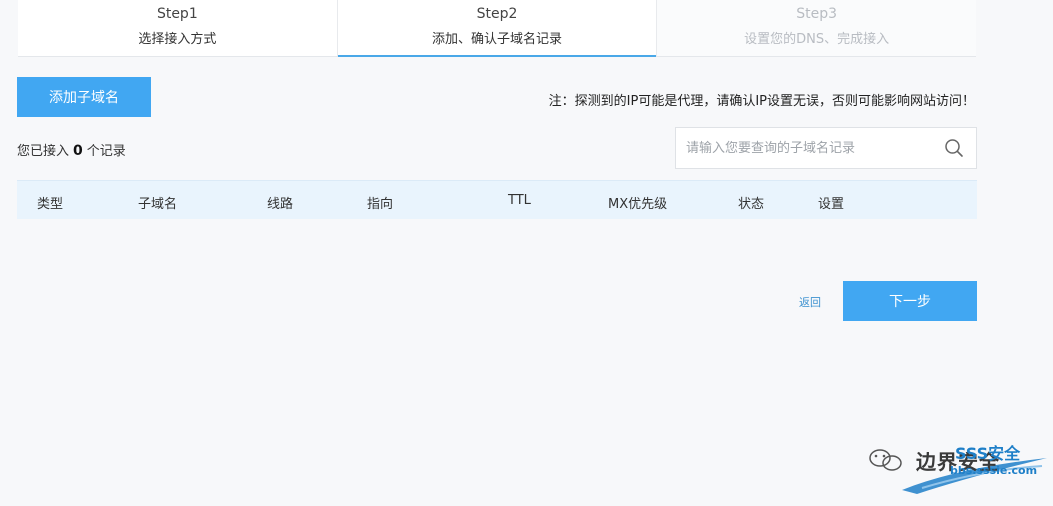 The height and width of the screenshot is (506, 1053). Describe the element at coordinates (806, 148) in the screenshot. I see `search-input` at that location.